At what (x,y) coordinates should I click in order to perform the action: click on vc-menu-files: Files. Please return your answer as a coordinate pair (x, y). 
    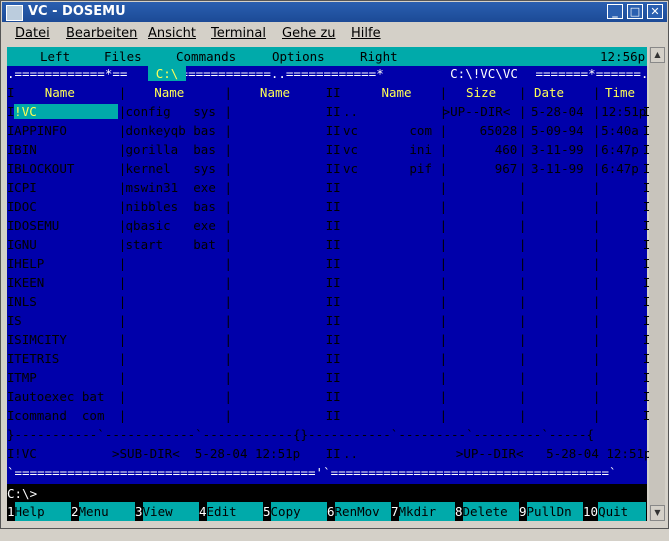
    Looking at the image, I should click on (123, 56).